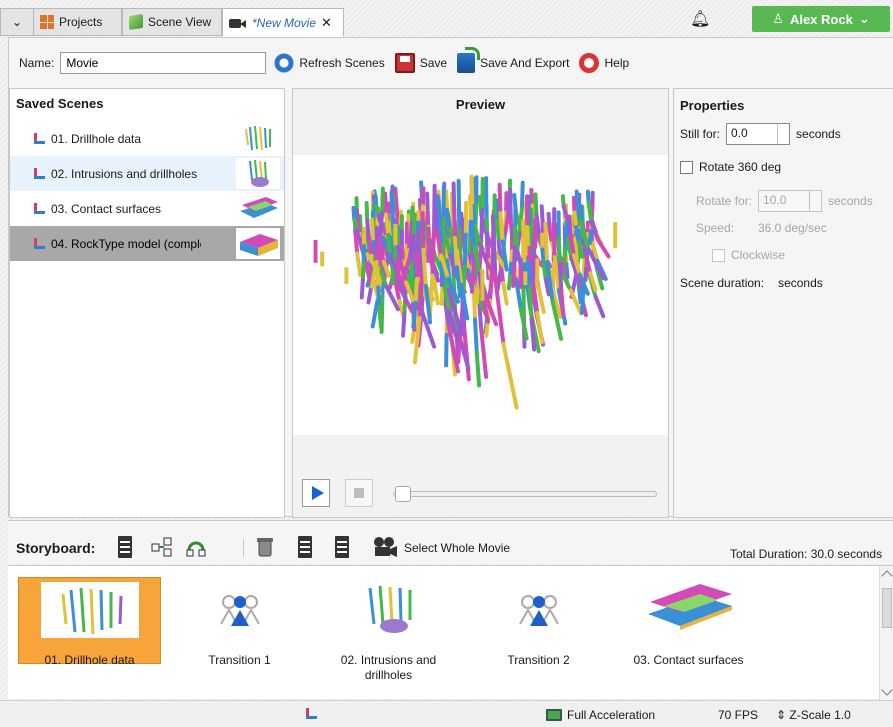 The height and width of the screenshot is (727, 893). Describe the element at coordinates (180, 22) in the screenshot. I see `tab-label: Scene View` at that location.